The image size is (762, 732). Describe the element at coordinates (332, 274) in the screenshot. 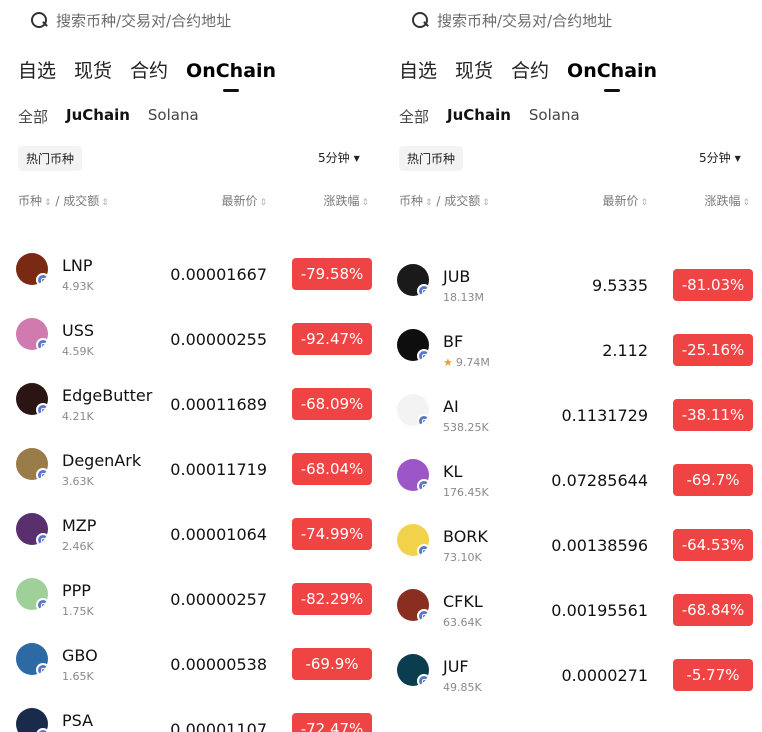

I see `change-badge: -79.58%` at that location.